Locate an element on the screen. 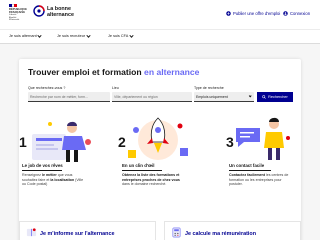 The width and height of the screenshot is (320, 240). info-alternance-title: Je m'informe sur l'alternance is located at coordinates (77, 234).